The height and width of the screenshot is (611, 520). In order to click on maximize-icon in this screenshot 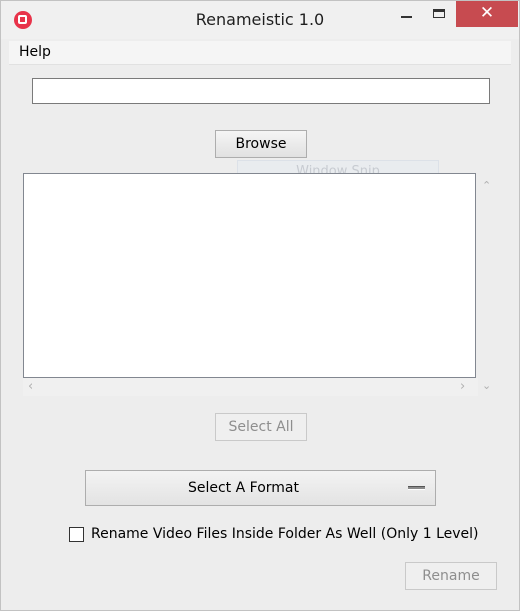, I will do `click(441, 14)`.